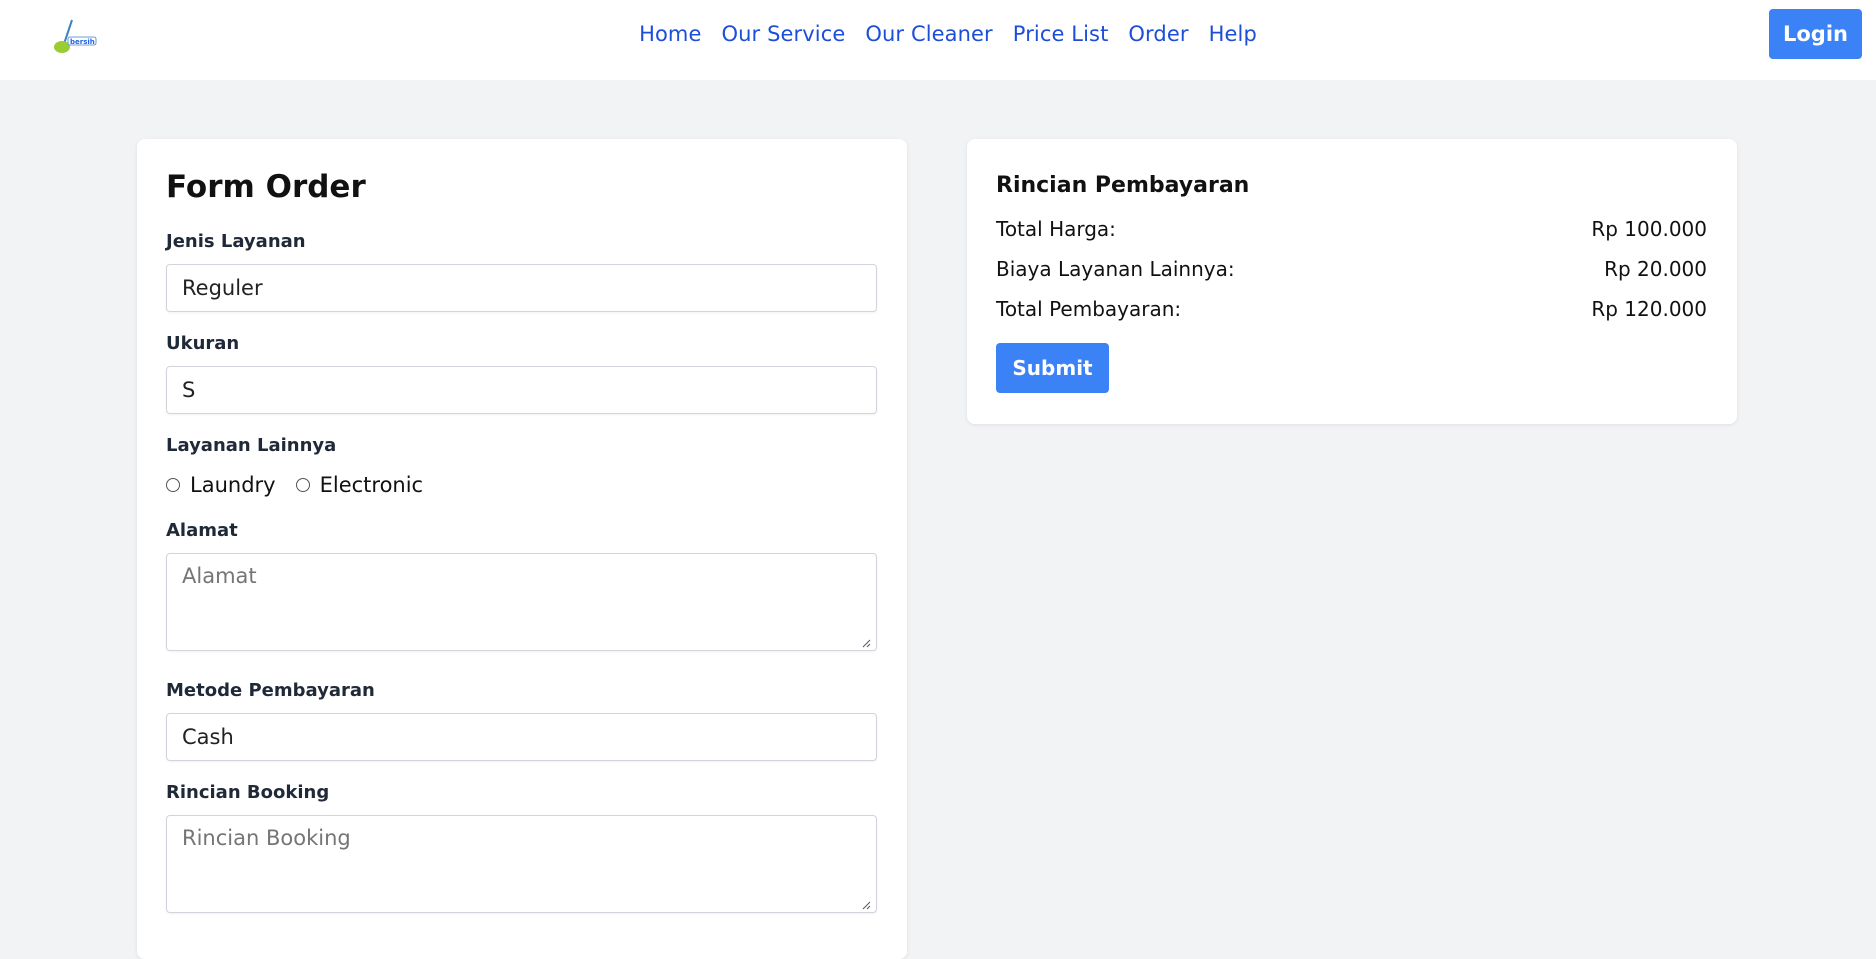 This screenshot has height=959, width=1876. I want to click on electronic-radio, so click(302, 485).